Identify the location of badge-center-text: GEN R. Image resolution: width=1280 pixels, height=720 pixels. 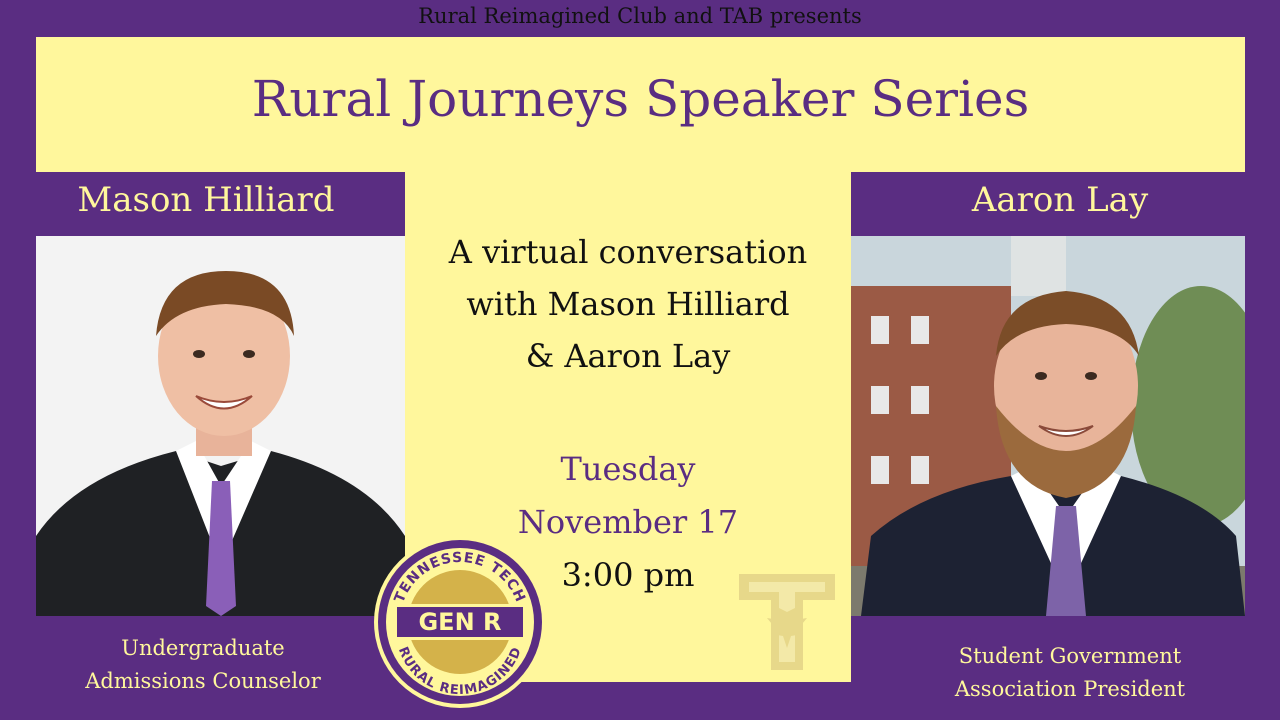
(459, 622).